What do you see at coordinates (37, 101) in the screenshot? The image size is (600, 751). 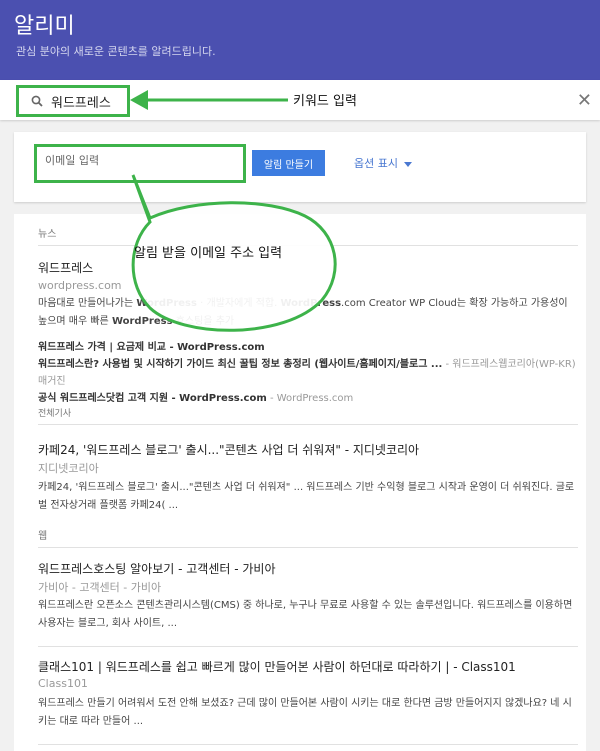 I see `search-icon` at bounding box center [37, 101].